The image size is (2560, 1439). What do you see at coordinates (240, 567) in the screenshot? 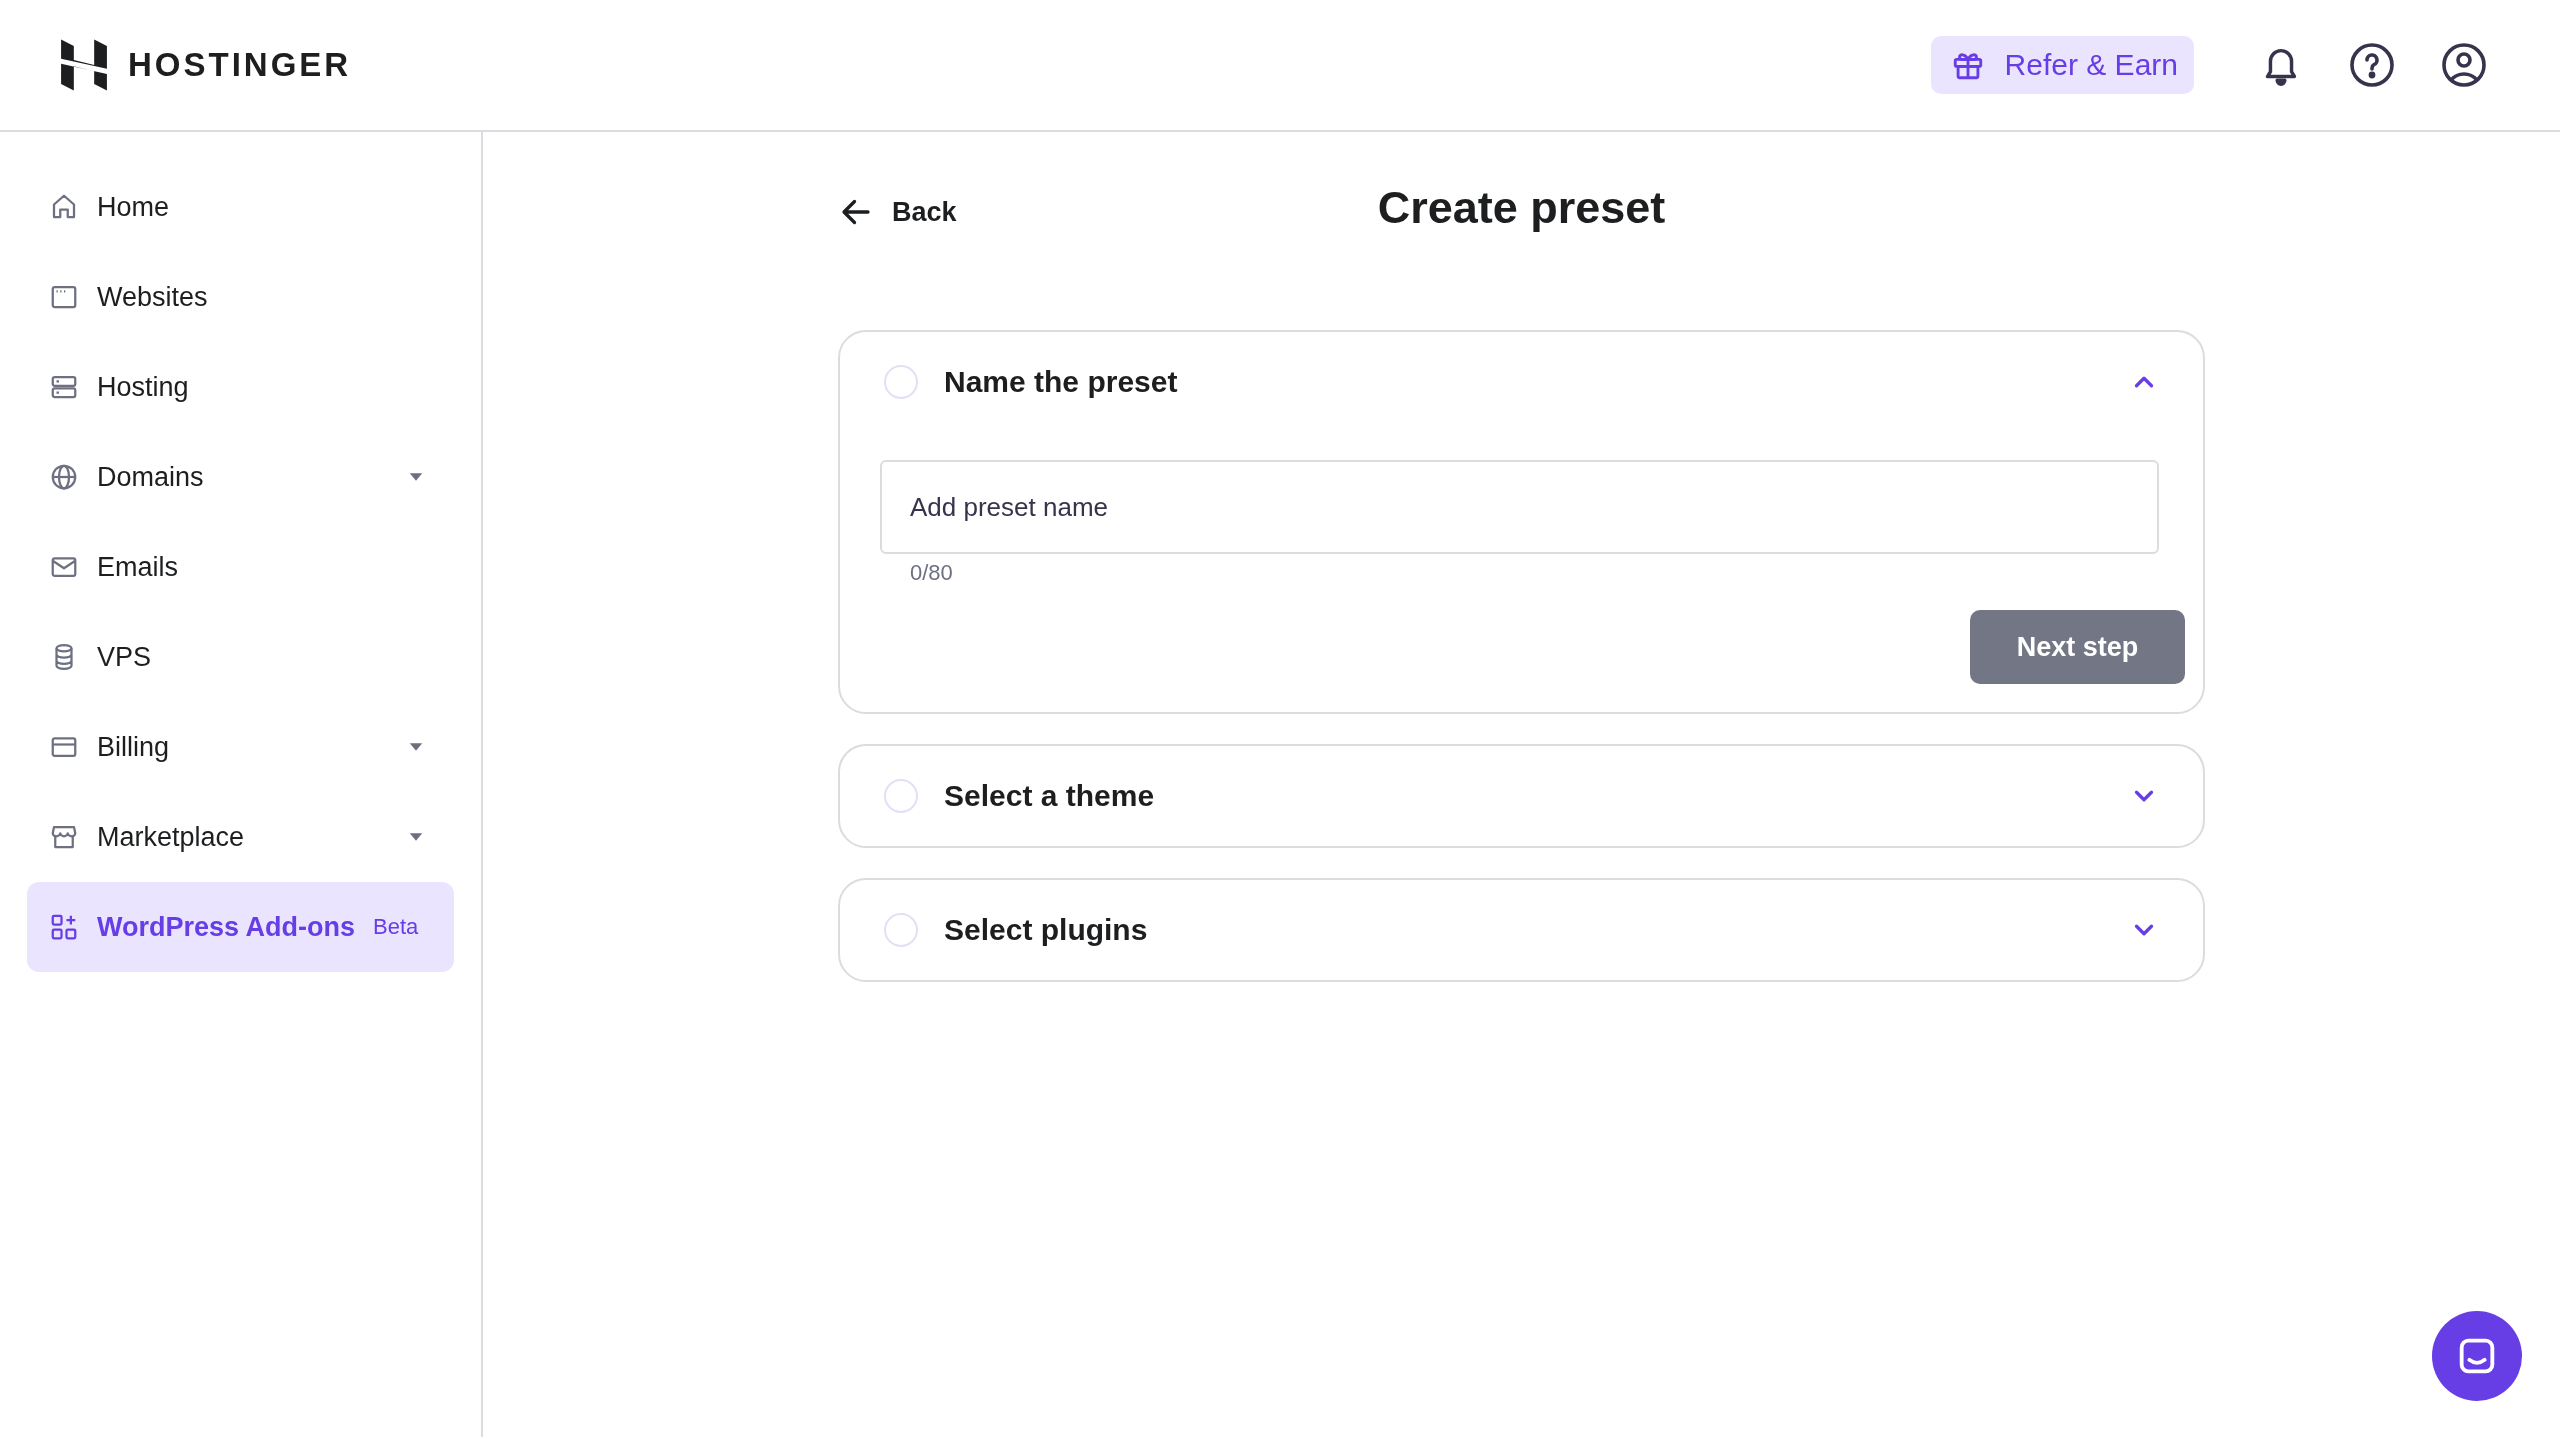
I see `sidebar-item: Emails` at bounding box center [240, 567].